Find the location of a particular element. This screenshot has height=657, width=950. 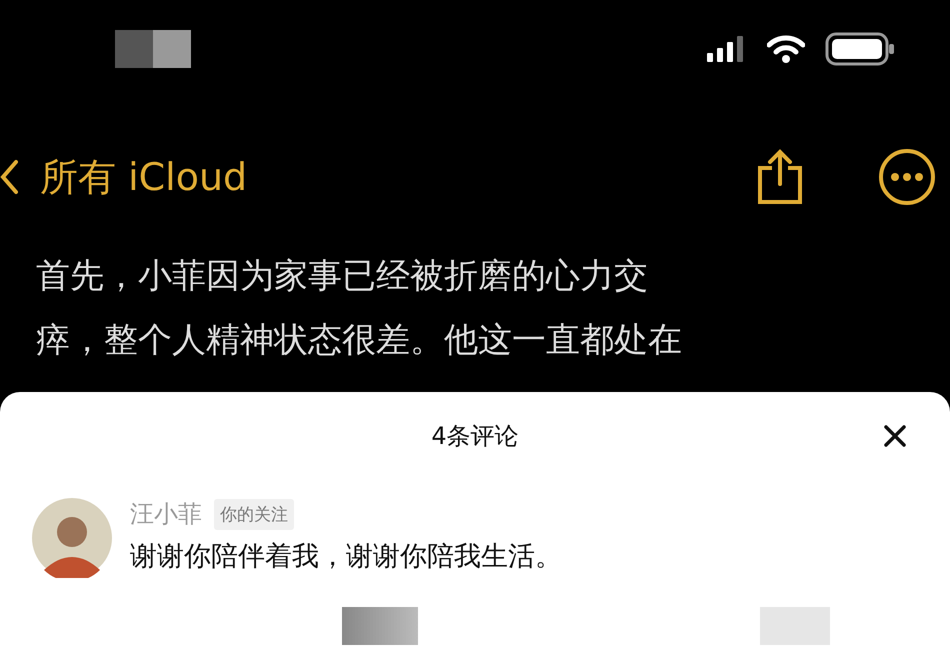

follow-tag: 你的关注 is located at coordinates (254, 514).